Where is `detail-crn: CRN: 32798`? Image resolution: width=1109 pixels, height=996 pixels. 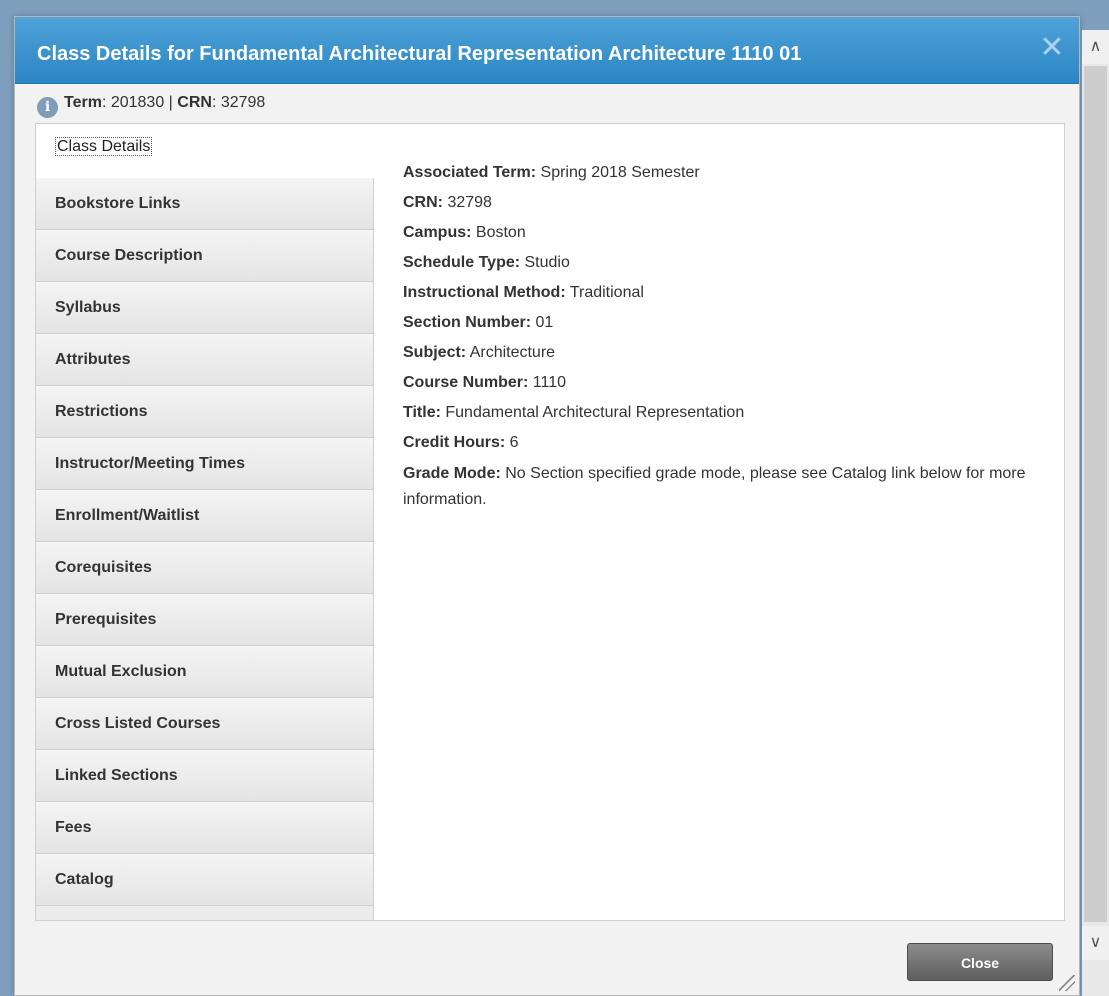
detail-crn: CRN: 32798 is located at coordinates (447, 202).